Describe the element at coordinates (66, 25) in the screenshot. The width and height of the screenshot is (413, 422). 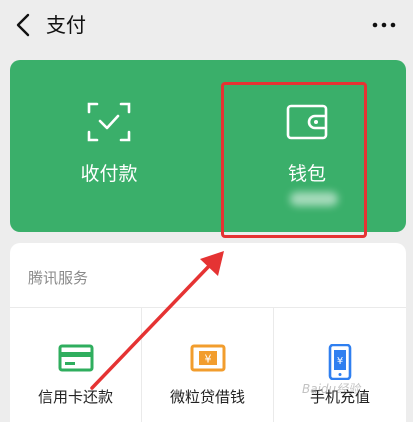
I see `page-title: 支付` at that location.